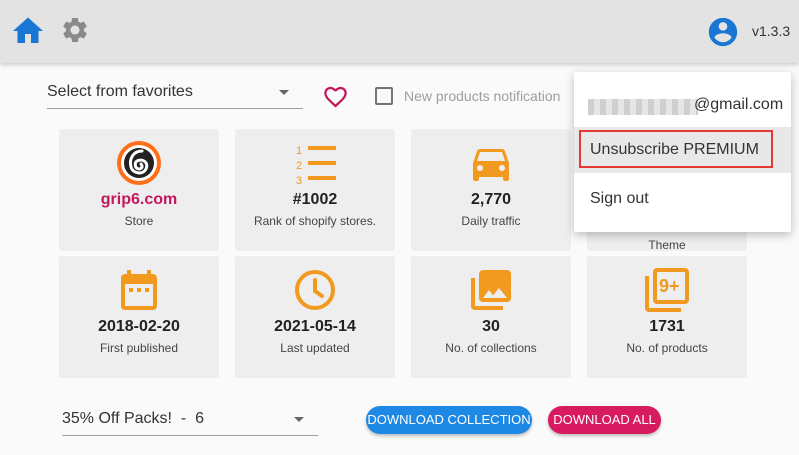 This screenshot has height=455, width=799. I want to click on svg-text: 1, so click(299, 151).